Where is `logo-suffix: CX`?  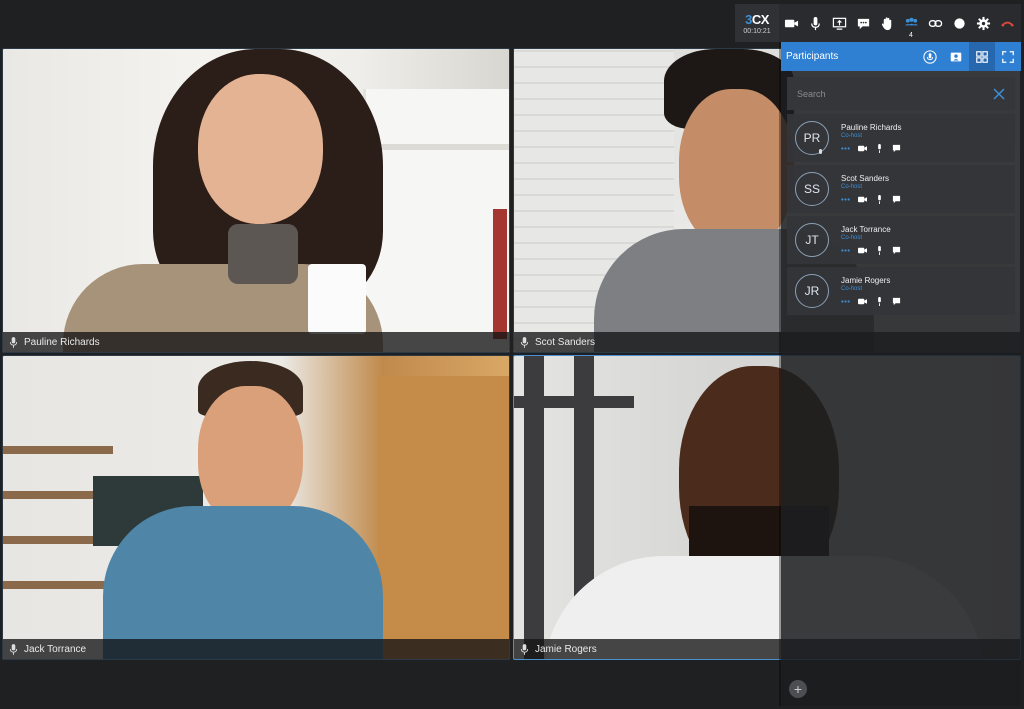 logo-suffix: CX is located at coordinates (760, 19).